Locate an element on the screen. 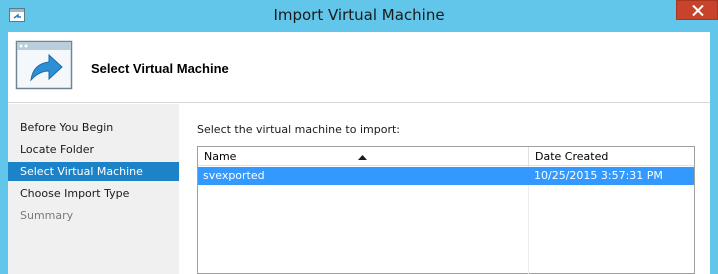  column-header-date-created: Date Created is located at coordinates (611, 156).